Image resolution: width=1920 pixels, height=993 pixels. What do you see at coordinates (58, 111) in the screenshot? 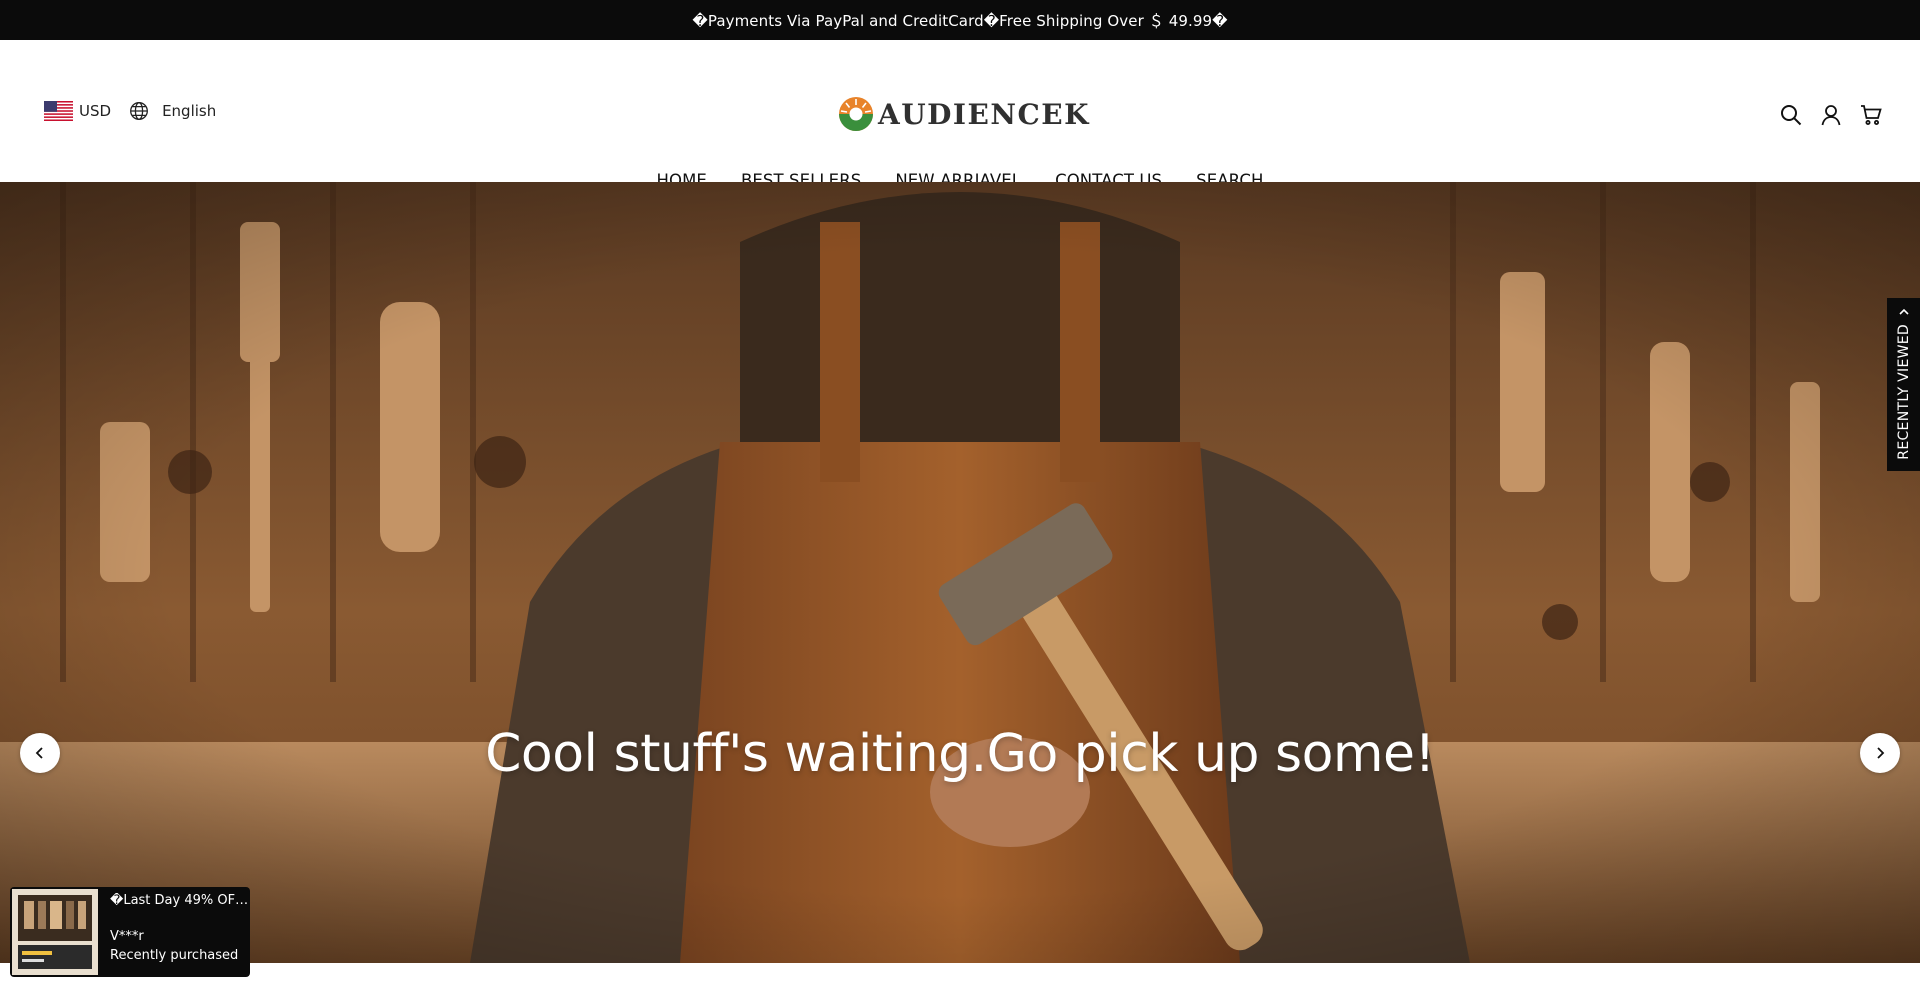
I see `us-flag-icon` at bounding box center [58, 111].